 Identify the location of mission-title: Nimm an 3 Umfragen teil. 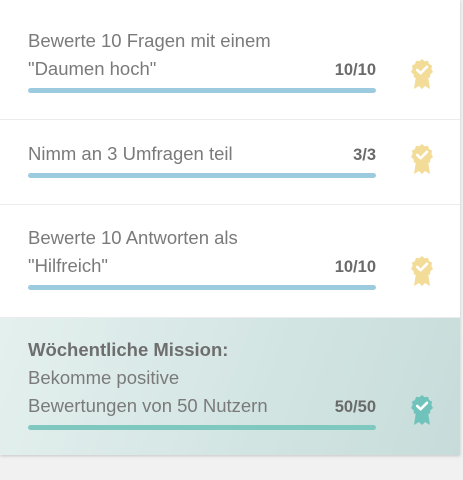
(178, 154).